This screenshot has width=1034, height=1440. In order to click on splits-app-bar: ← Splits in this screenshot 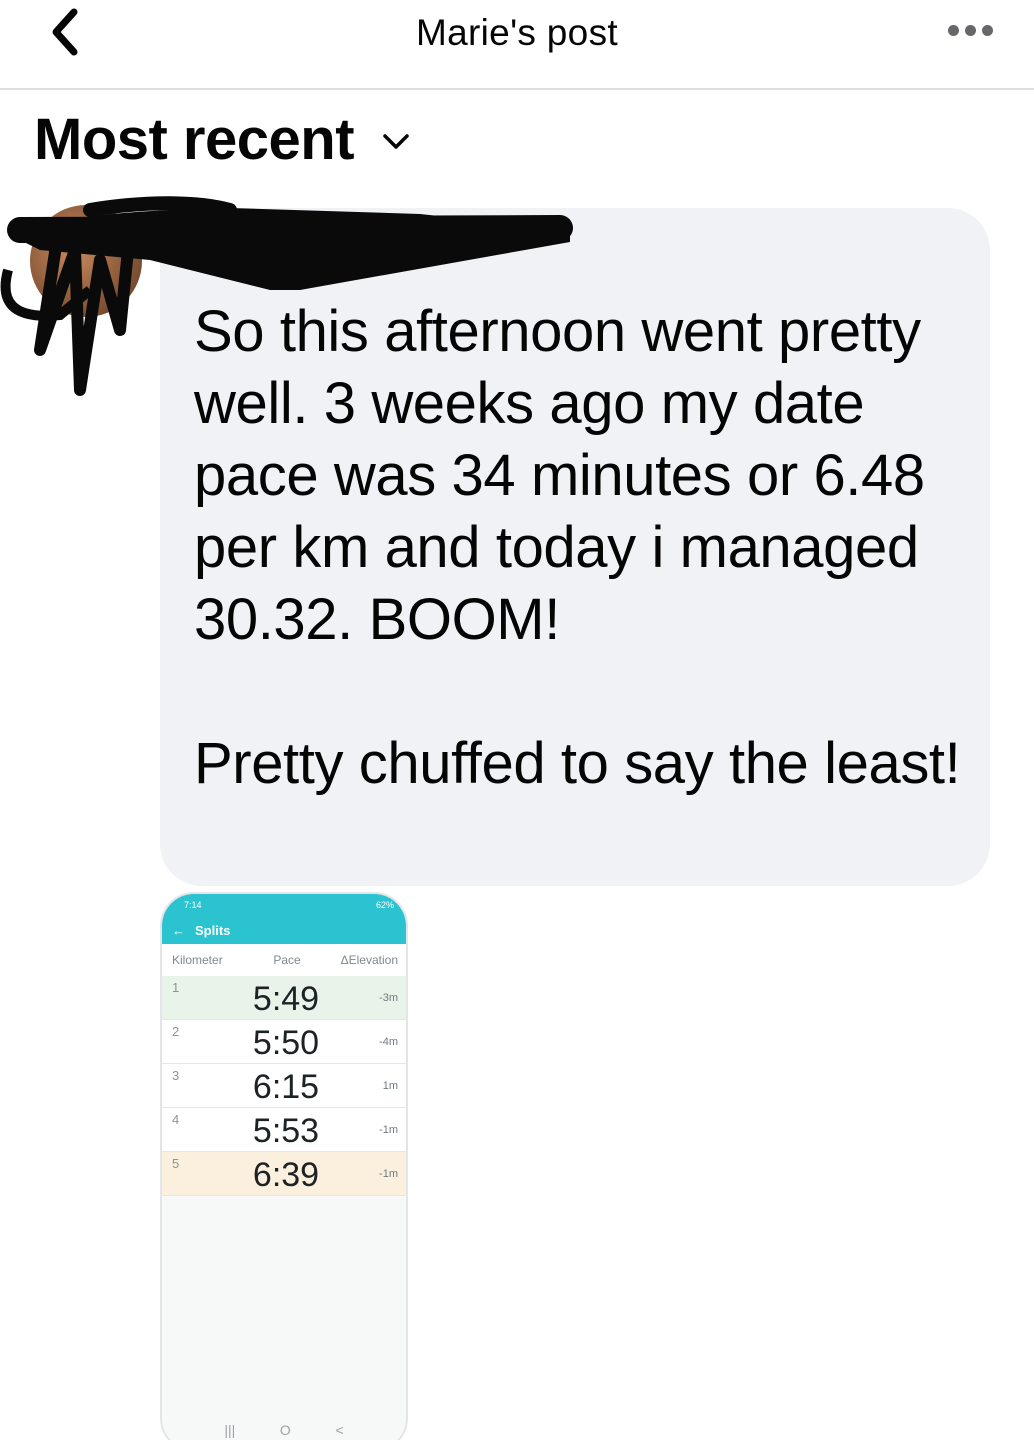, I will do `click(284, 930)`.